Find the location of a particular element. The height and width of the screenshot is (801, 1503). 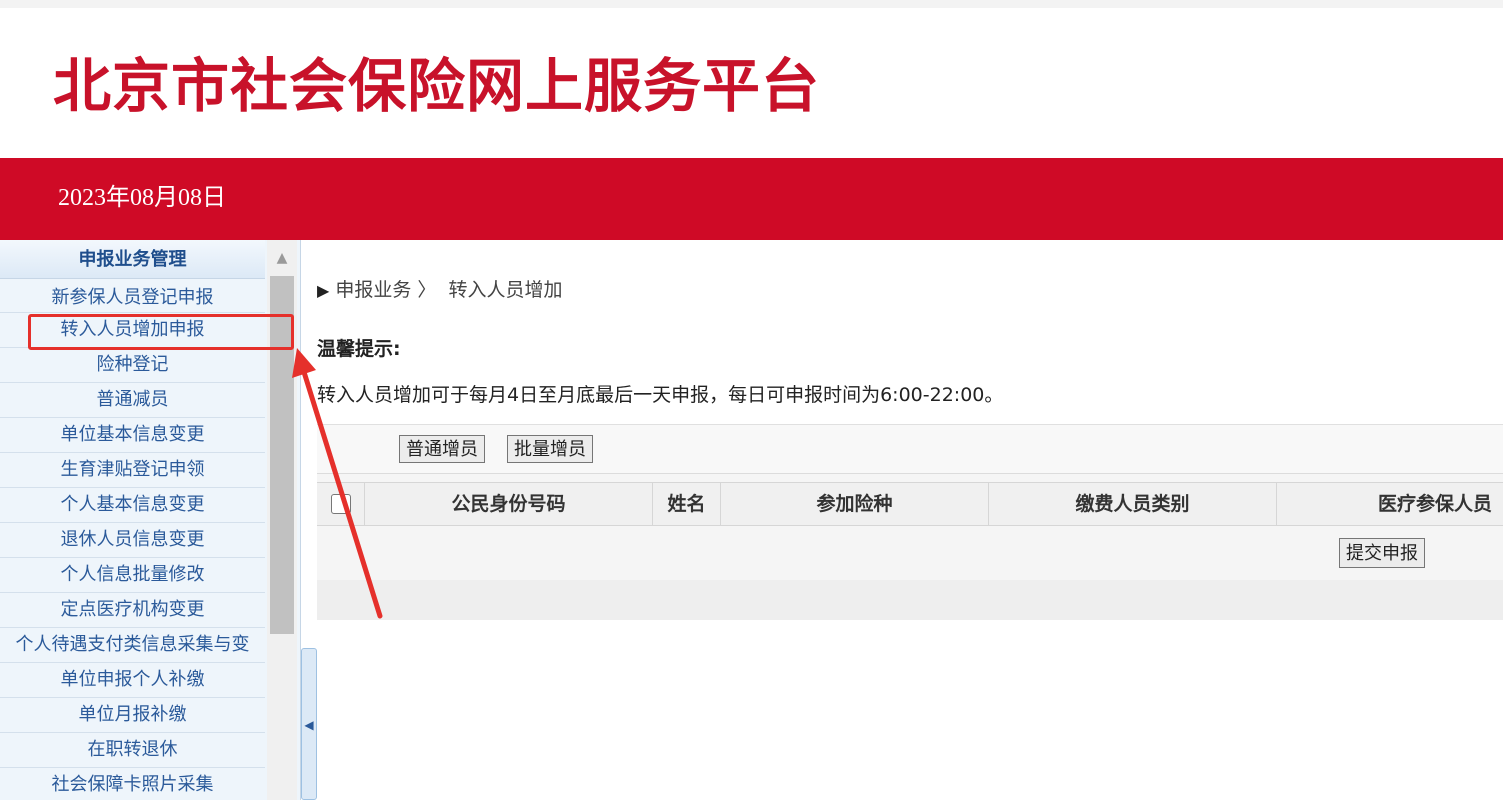

annotation-highlight-box is located at coordinates (161, 332).